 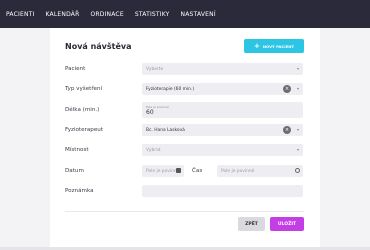 I want to click on exam-type-value: Fyzioterapie (60 min.), so click(x=170, y=89).